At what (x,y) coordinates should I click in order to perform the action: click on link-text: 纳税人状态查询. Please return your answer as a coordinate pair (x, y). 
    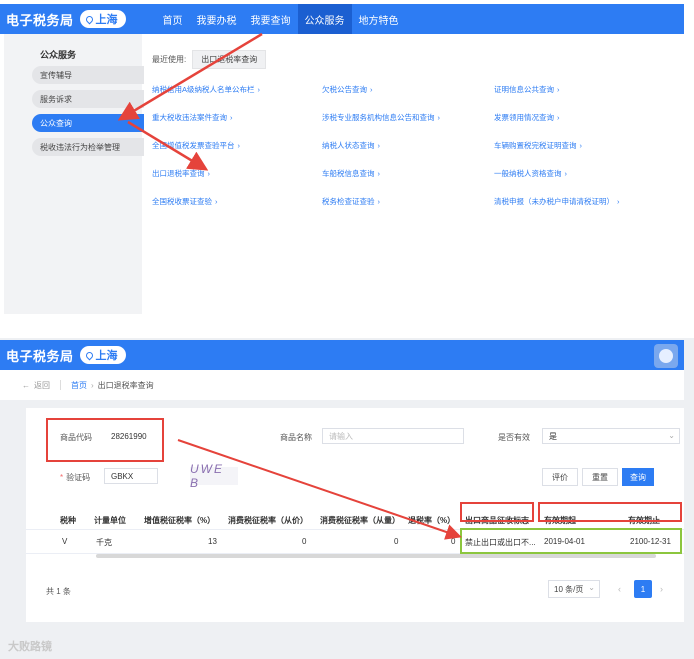
    Looking at the image, I should click on (348, 145).